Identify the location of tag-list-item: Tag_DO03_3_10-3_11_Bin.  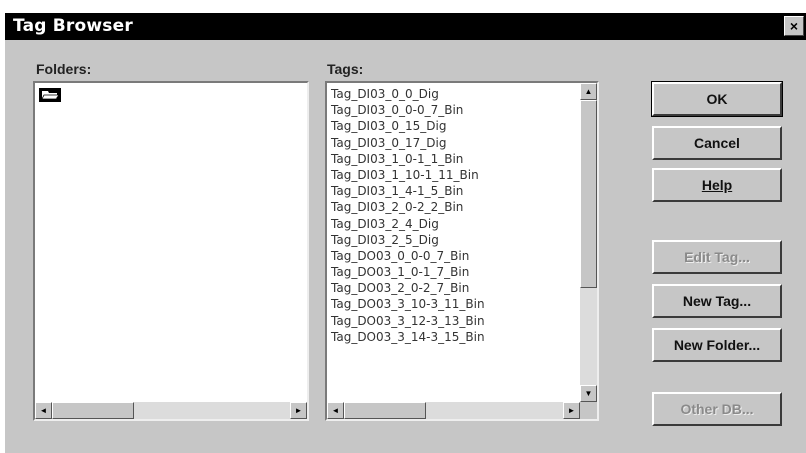
(408, 304).